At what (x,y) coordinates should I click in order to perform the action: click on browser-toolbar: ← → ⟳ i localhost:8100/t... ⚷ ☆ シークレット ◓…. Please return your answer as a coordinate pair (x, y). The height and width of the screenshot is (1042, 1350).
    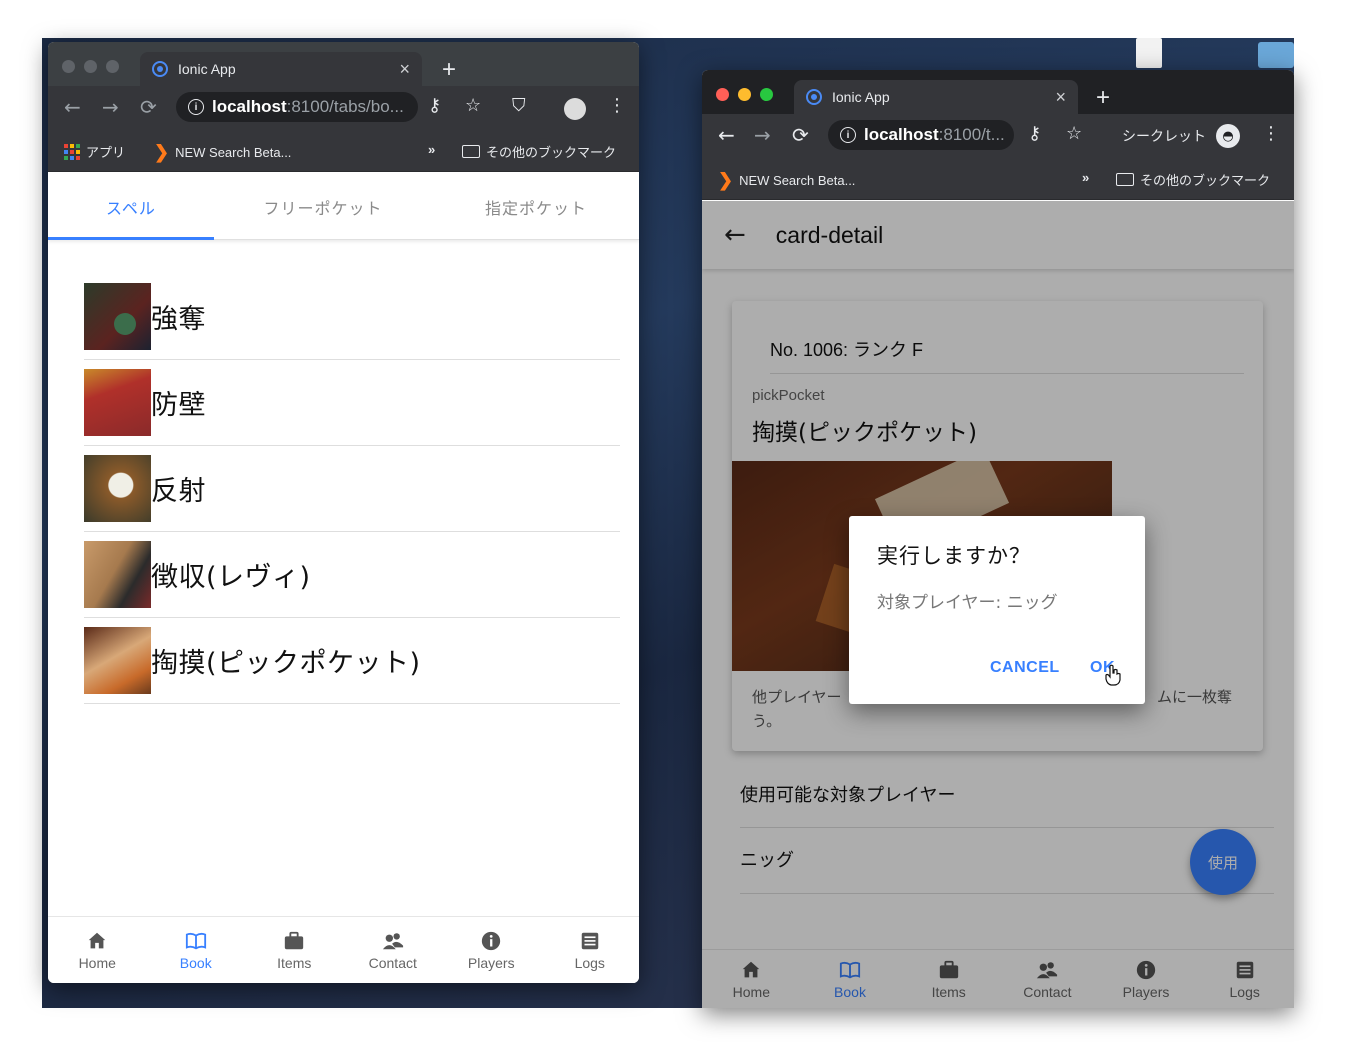
    Looking at the image, I should click on (998, 135).